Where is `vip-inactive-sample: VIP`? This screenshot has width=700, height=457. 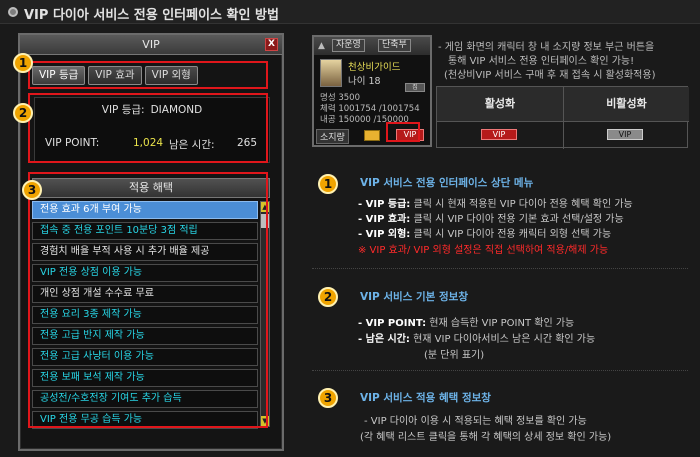
vip-inactive-sample: VIP is located at coordinates (625, 134).